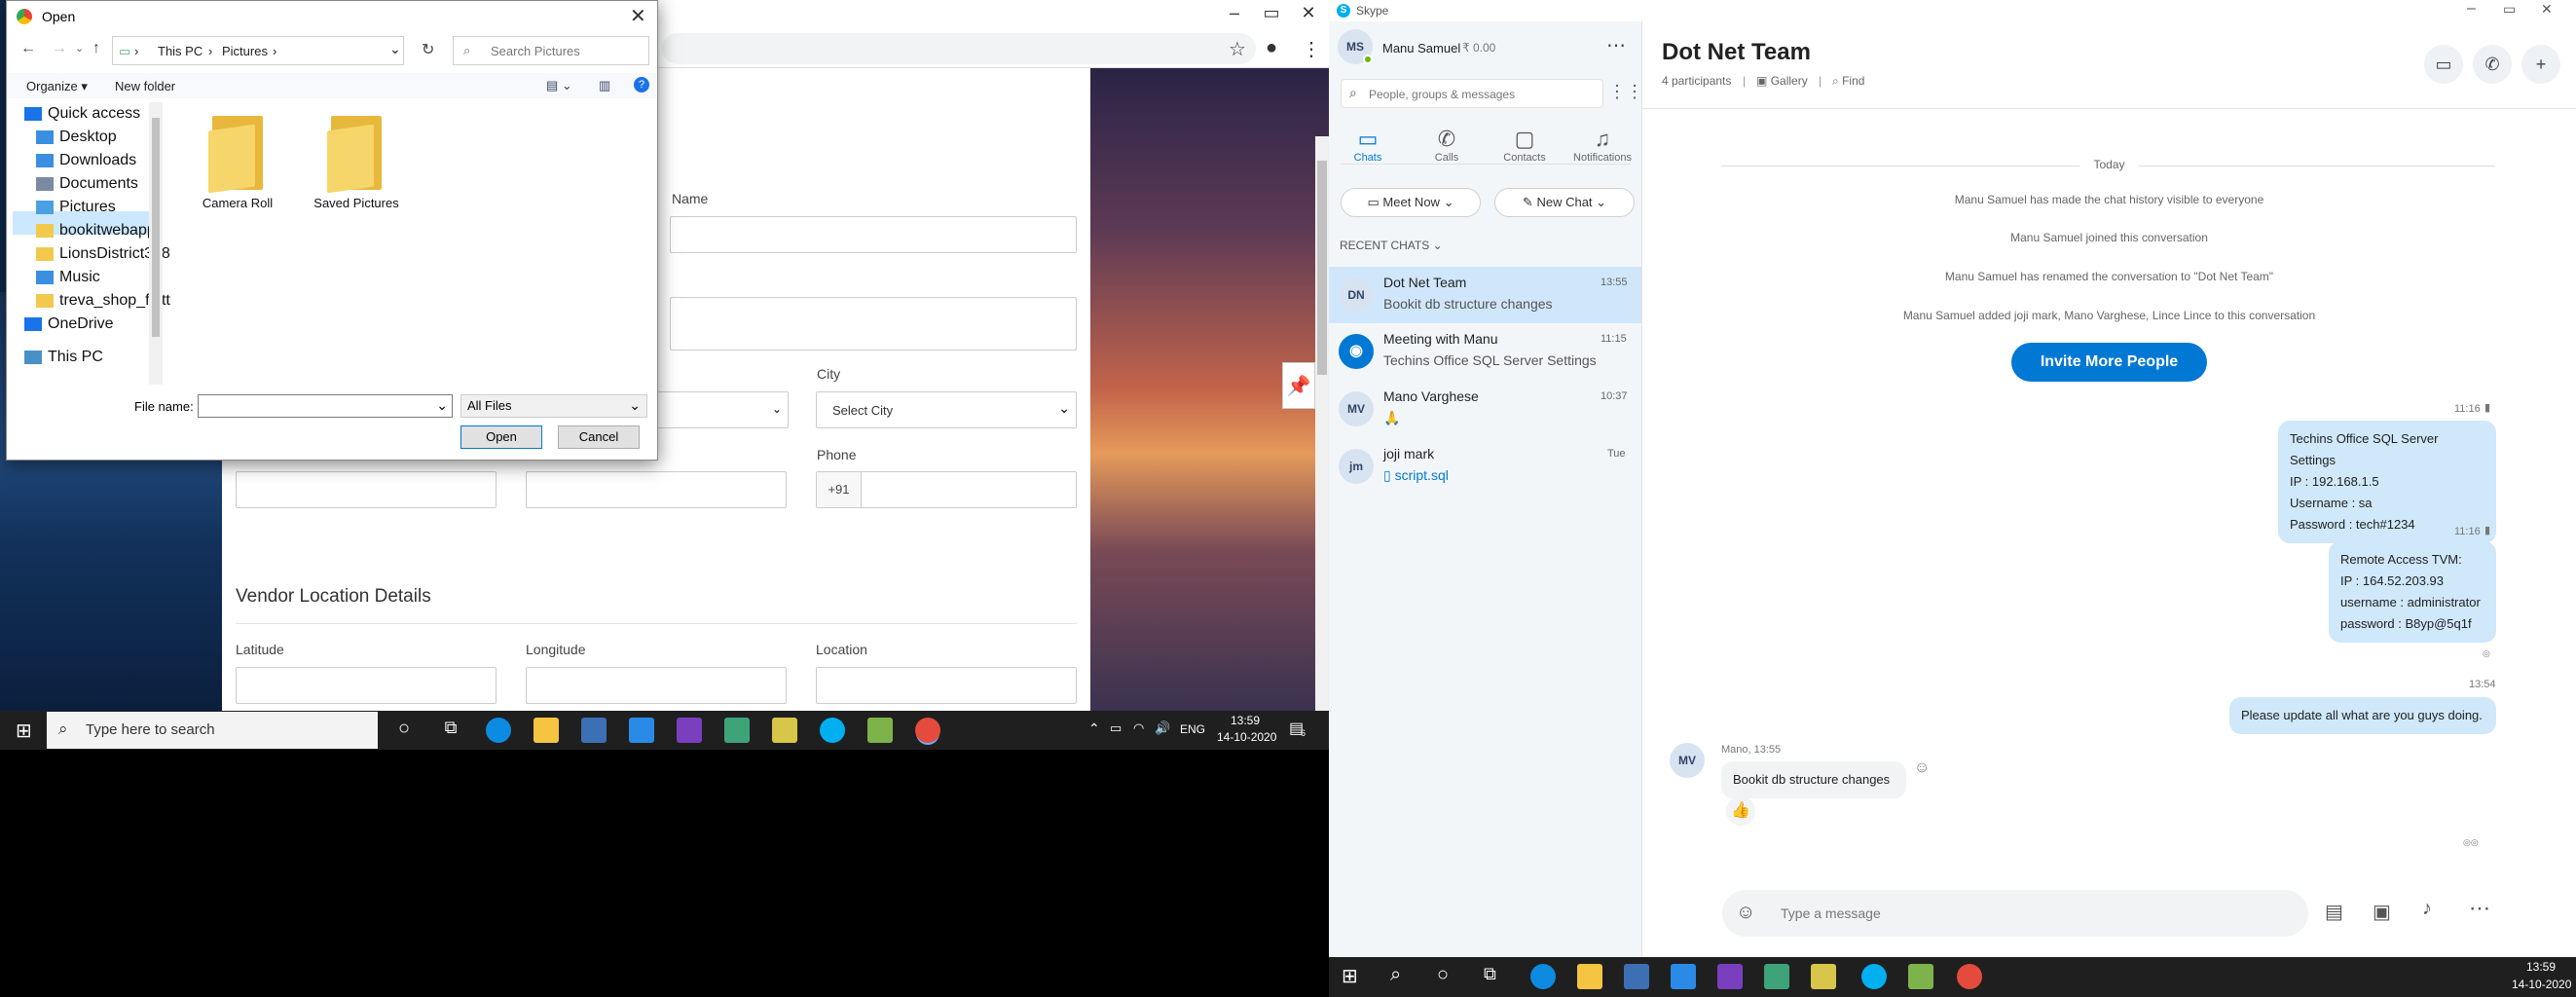 This screenshot has height=997, width=2576. What do you see at coordinates (641, 84) in the screenshot?
I see `help-icon: ?` at bounding box center [641, 84].